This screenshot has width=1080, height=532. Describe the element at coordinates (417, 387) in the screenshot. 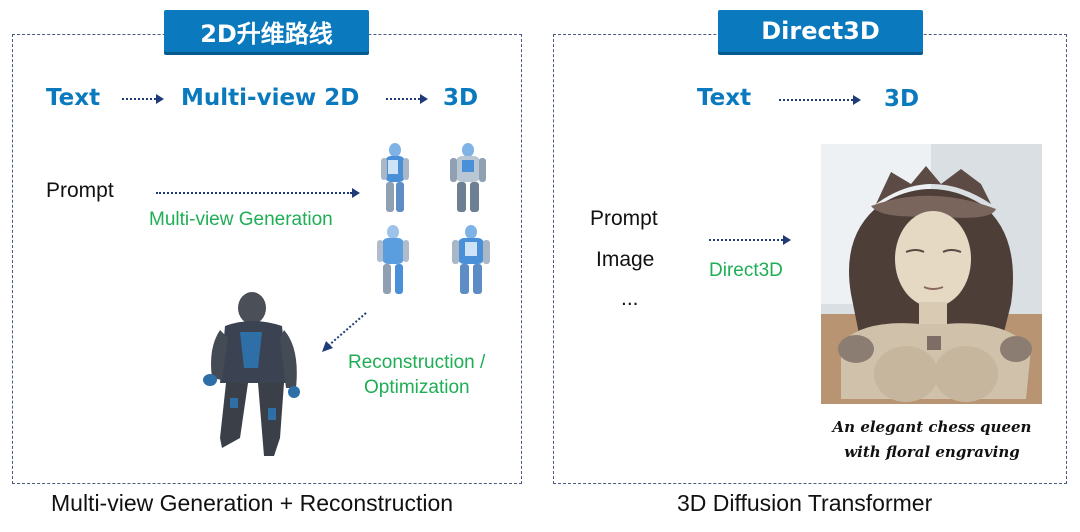

I see `reconstruction-label-line2: Optimization` at that location.